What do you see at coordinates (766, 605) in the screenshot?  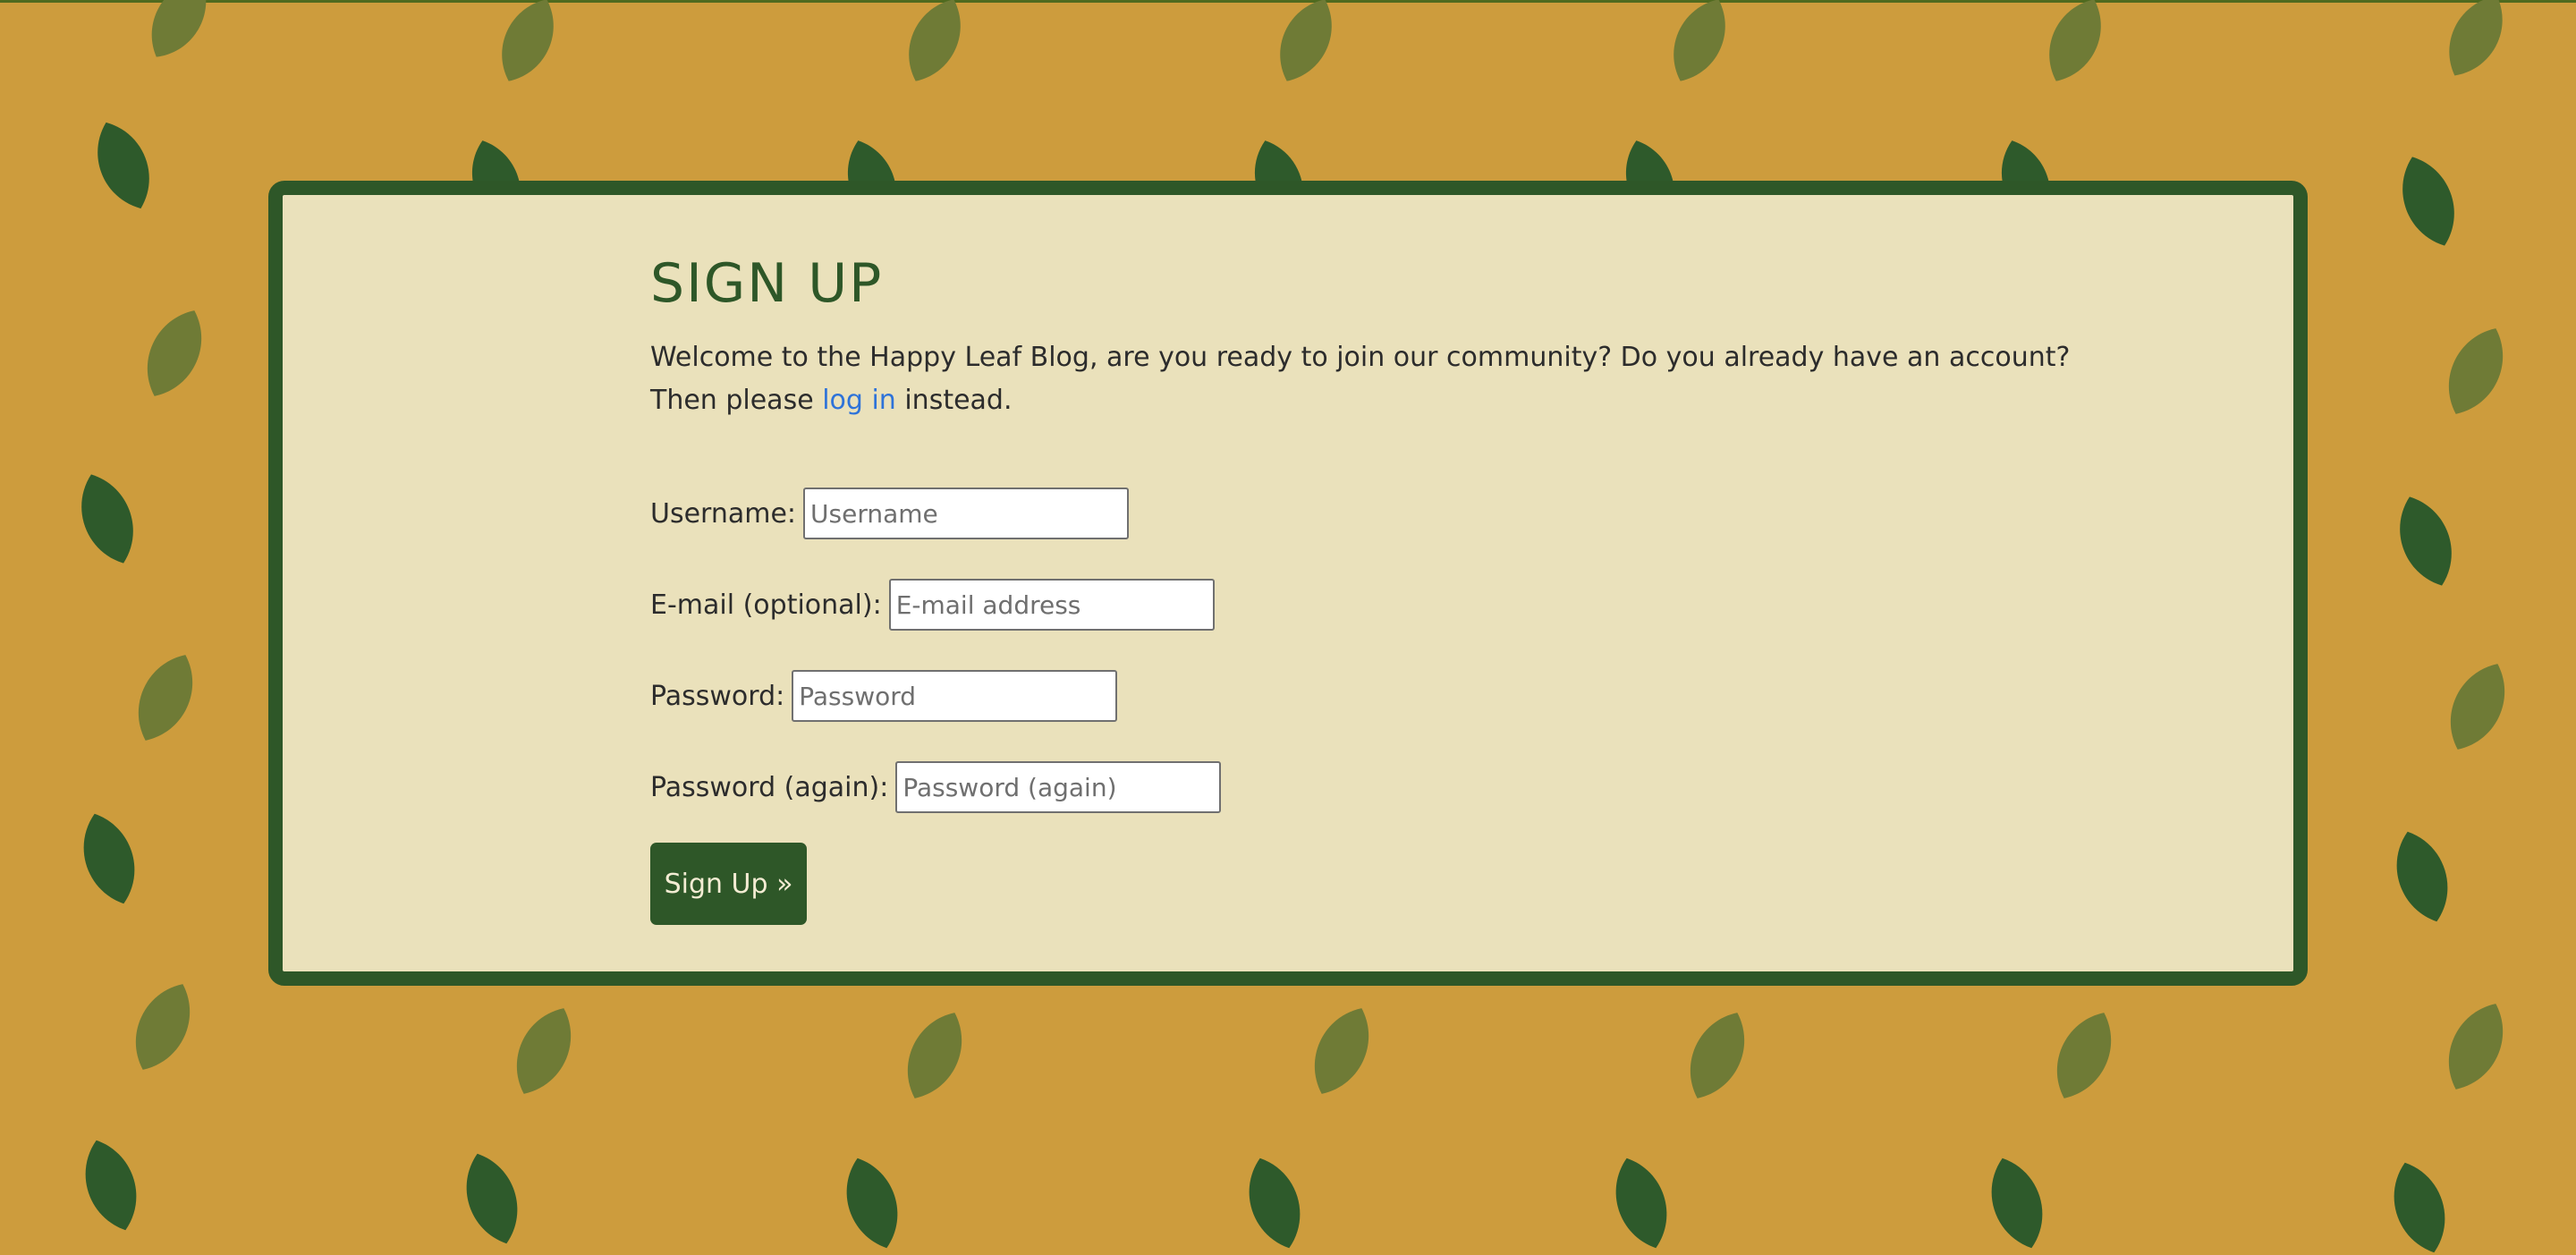 I see `email-label: E-mail (optional):` at bounding box center [766, 605].